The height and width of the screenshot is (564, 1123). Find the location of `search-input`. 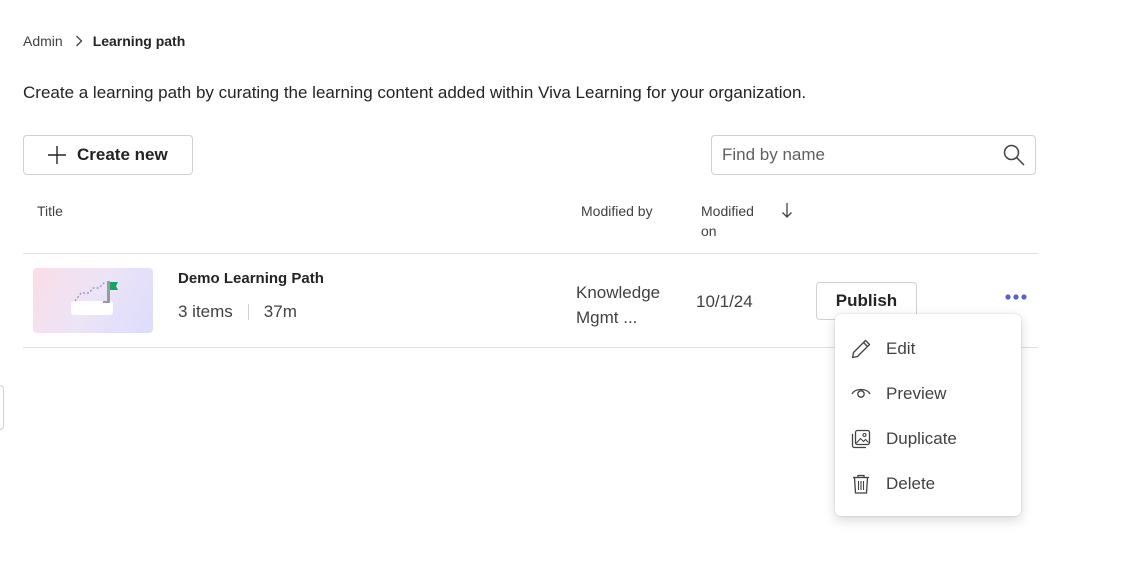

search-input is located at coordinates (857, 155).